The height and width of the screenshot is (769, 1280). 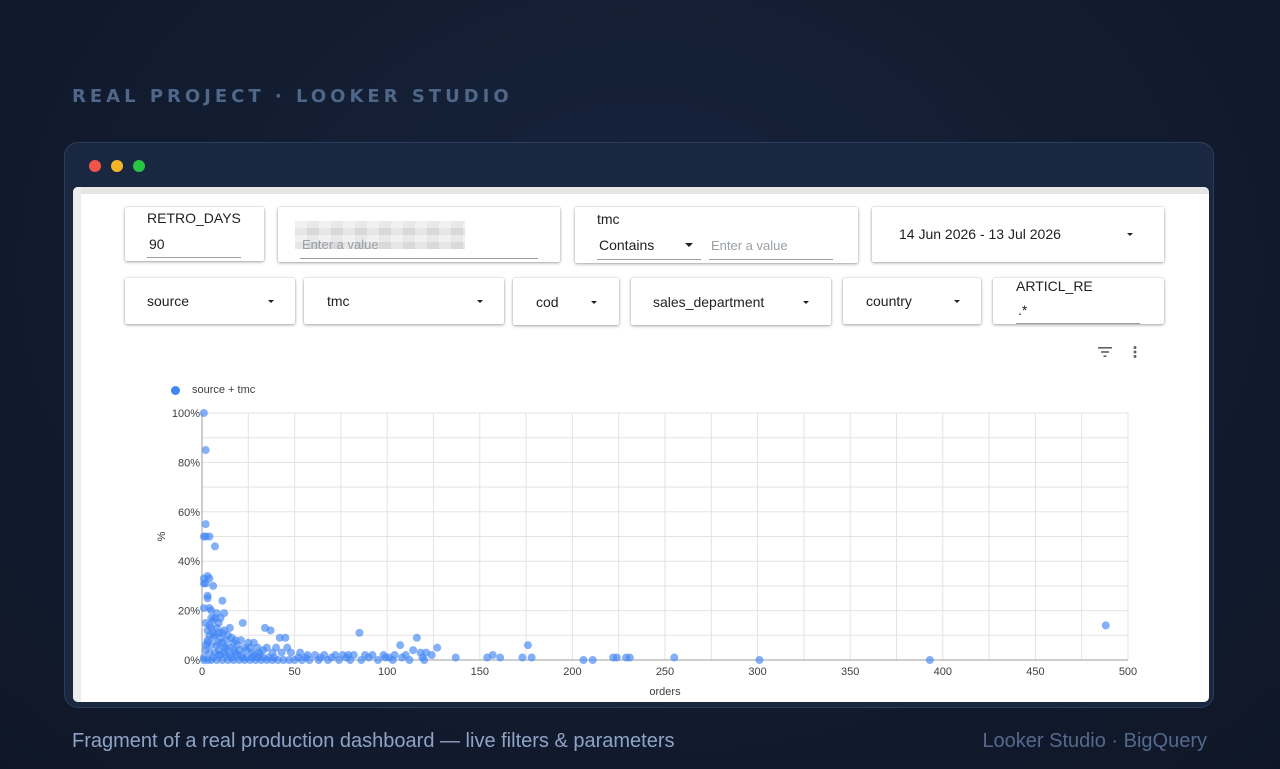 What do you see at coordinates (1078, 301) in the screenshot?
I see `articl-re-parameter: ARTICL_RE .*` at bounding box center [1078, 301].